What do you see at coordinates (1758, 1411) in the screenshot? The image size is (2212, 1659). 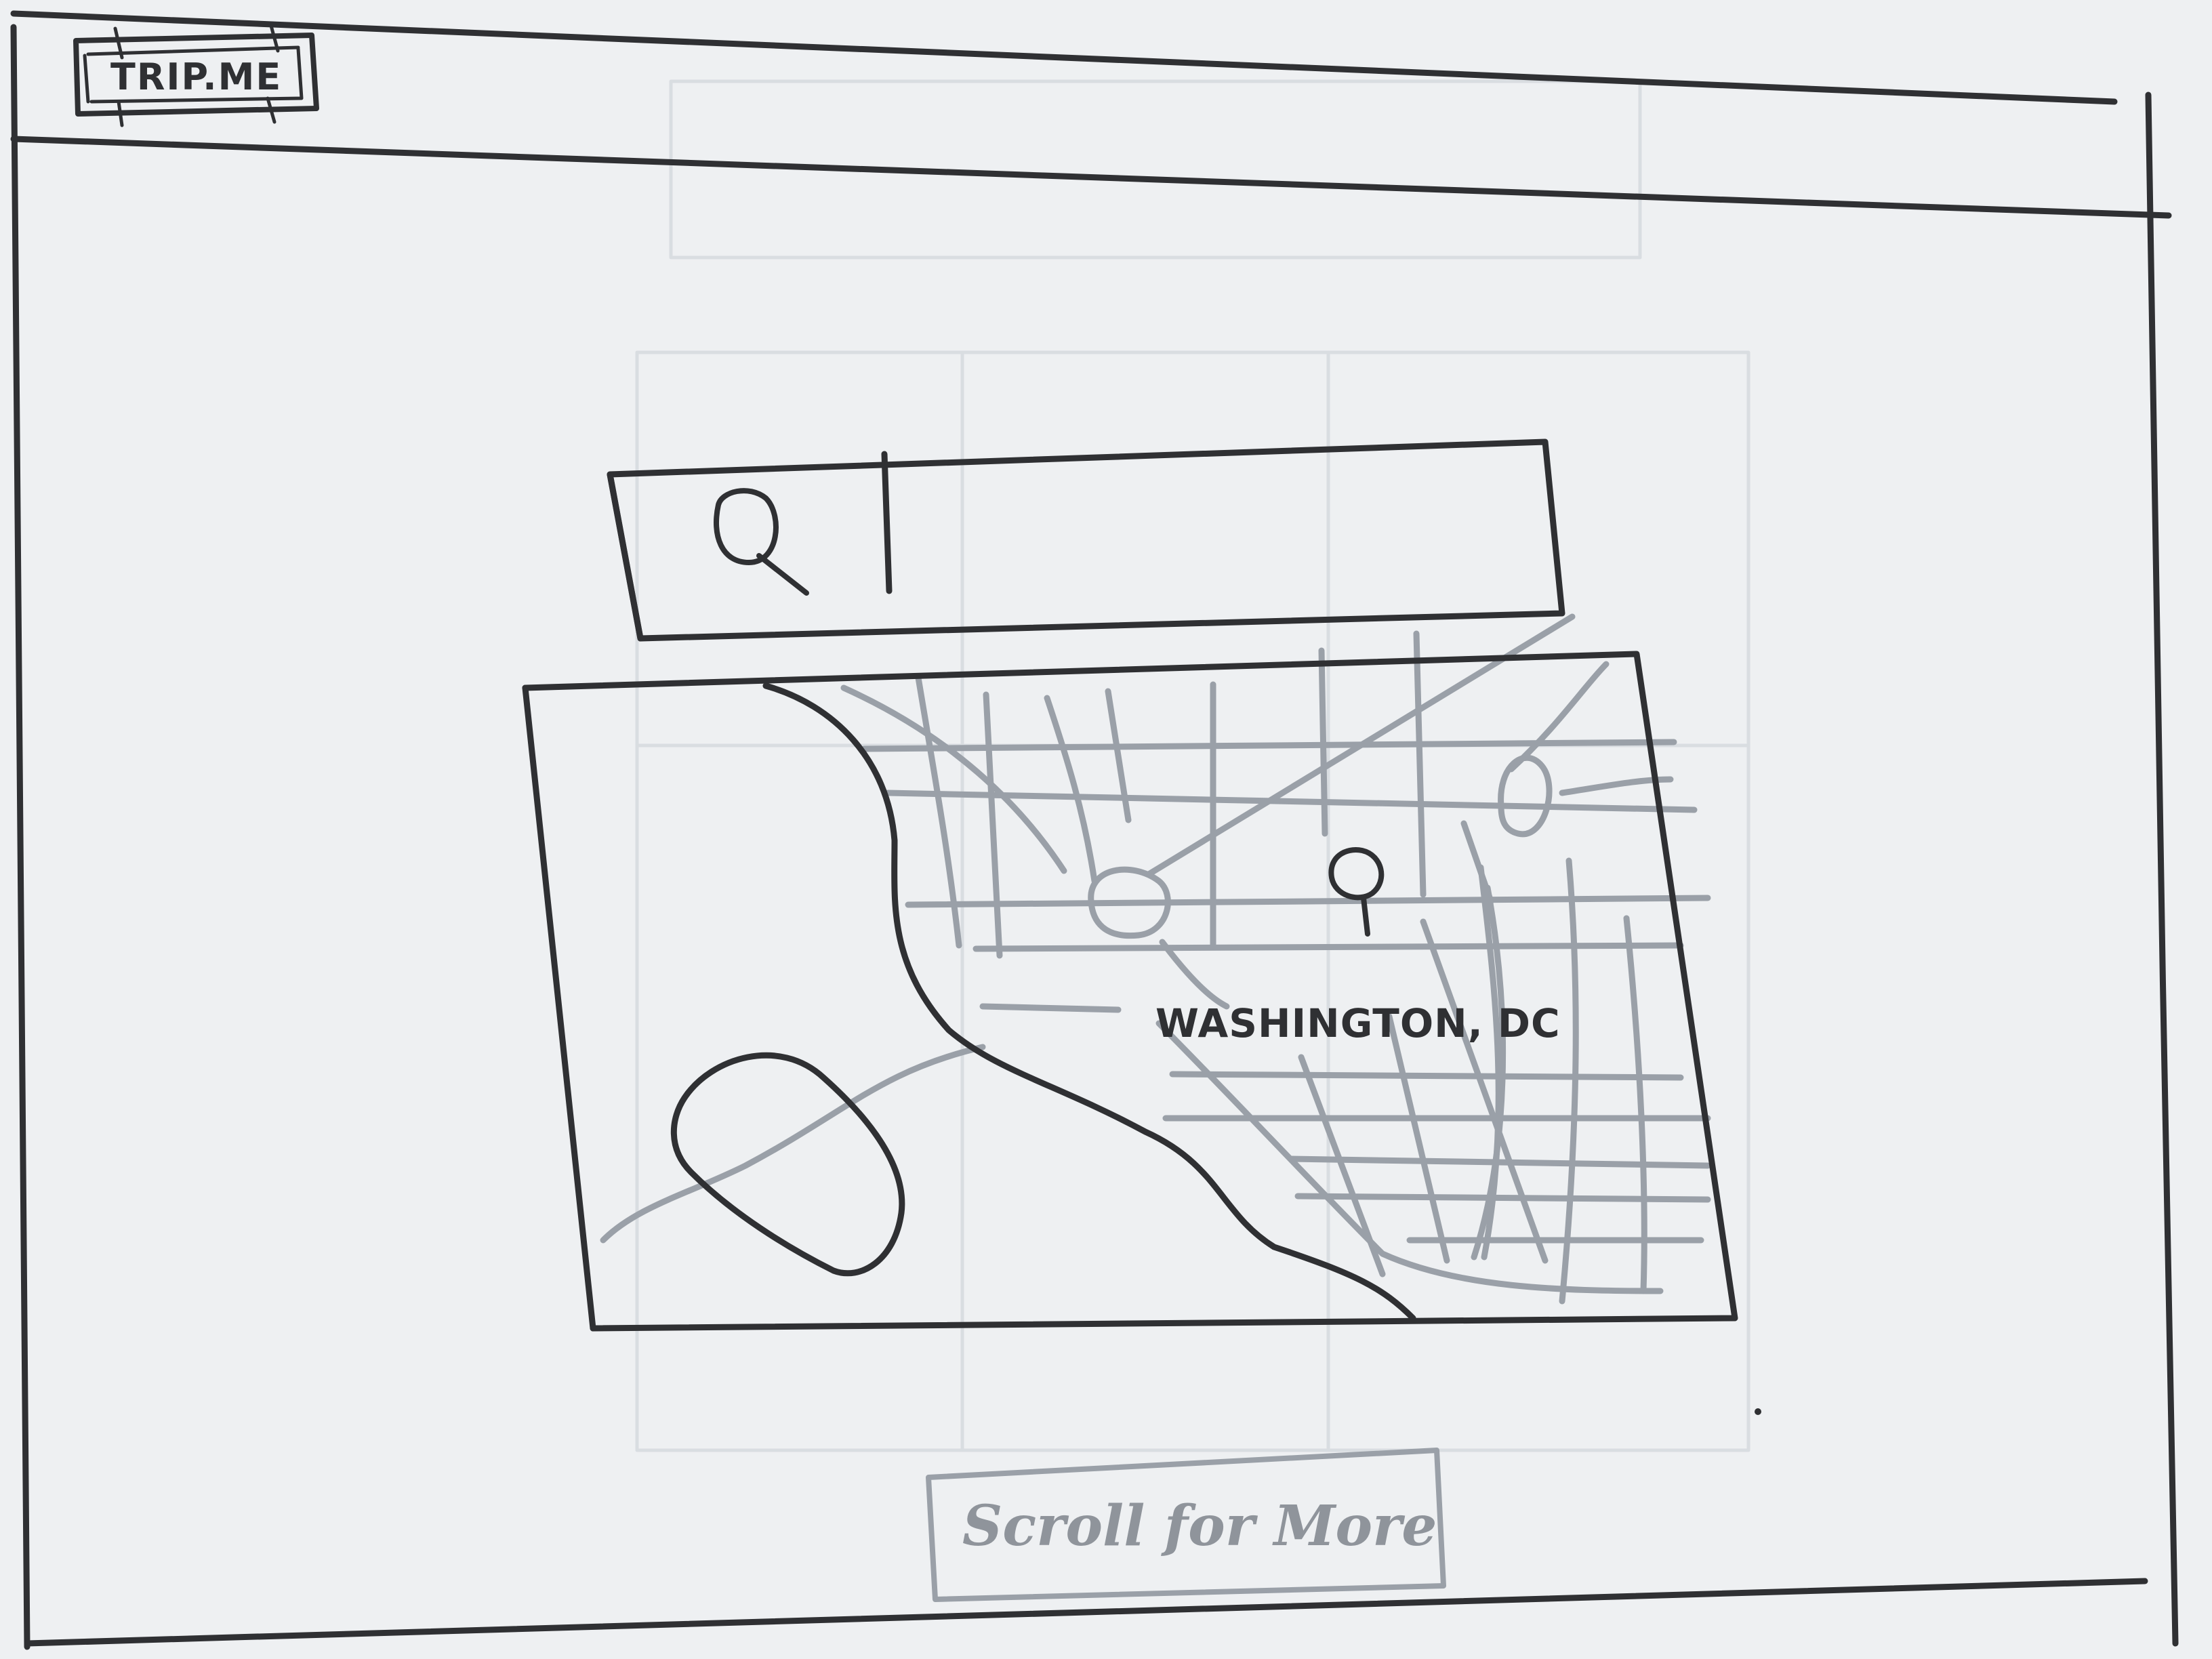 I see `ink-dot` at bounding box center [1758, 1411].